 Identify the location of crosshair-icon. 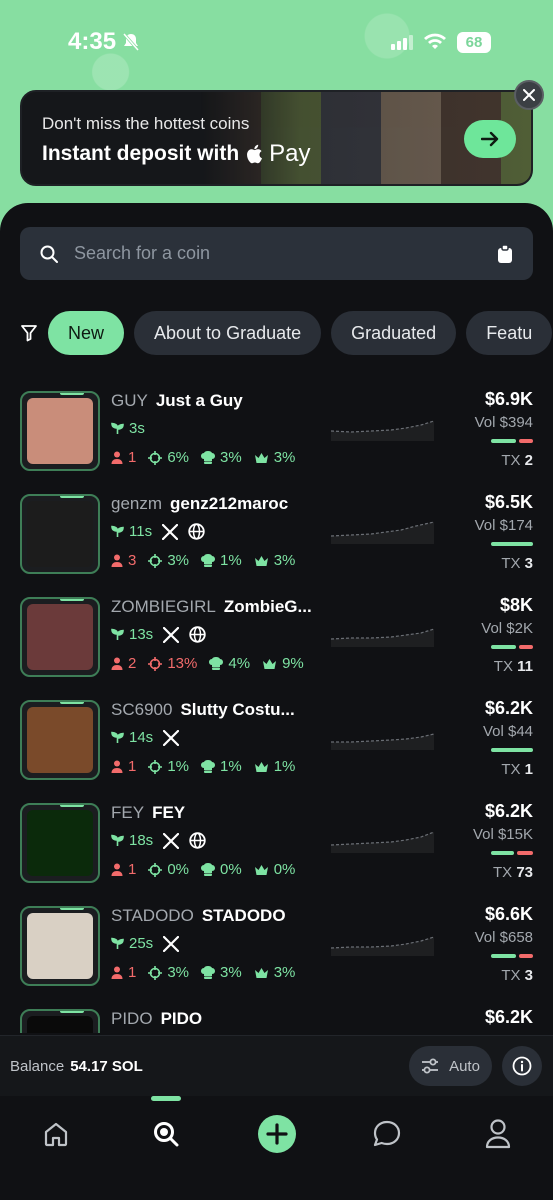
(155, 663).